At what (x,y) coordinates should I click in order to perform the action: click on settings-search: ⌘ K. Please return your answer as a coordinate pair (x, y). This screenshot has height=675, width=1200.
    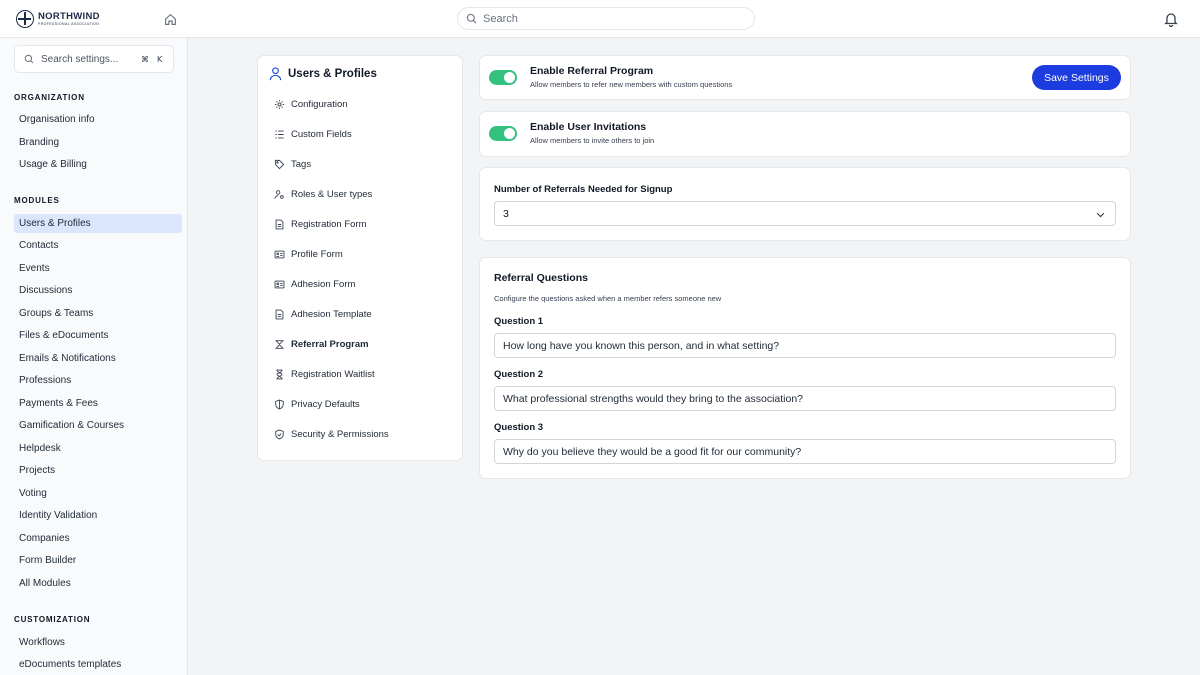
    Looking at the image, I should click on (94, 59).